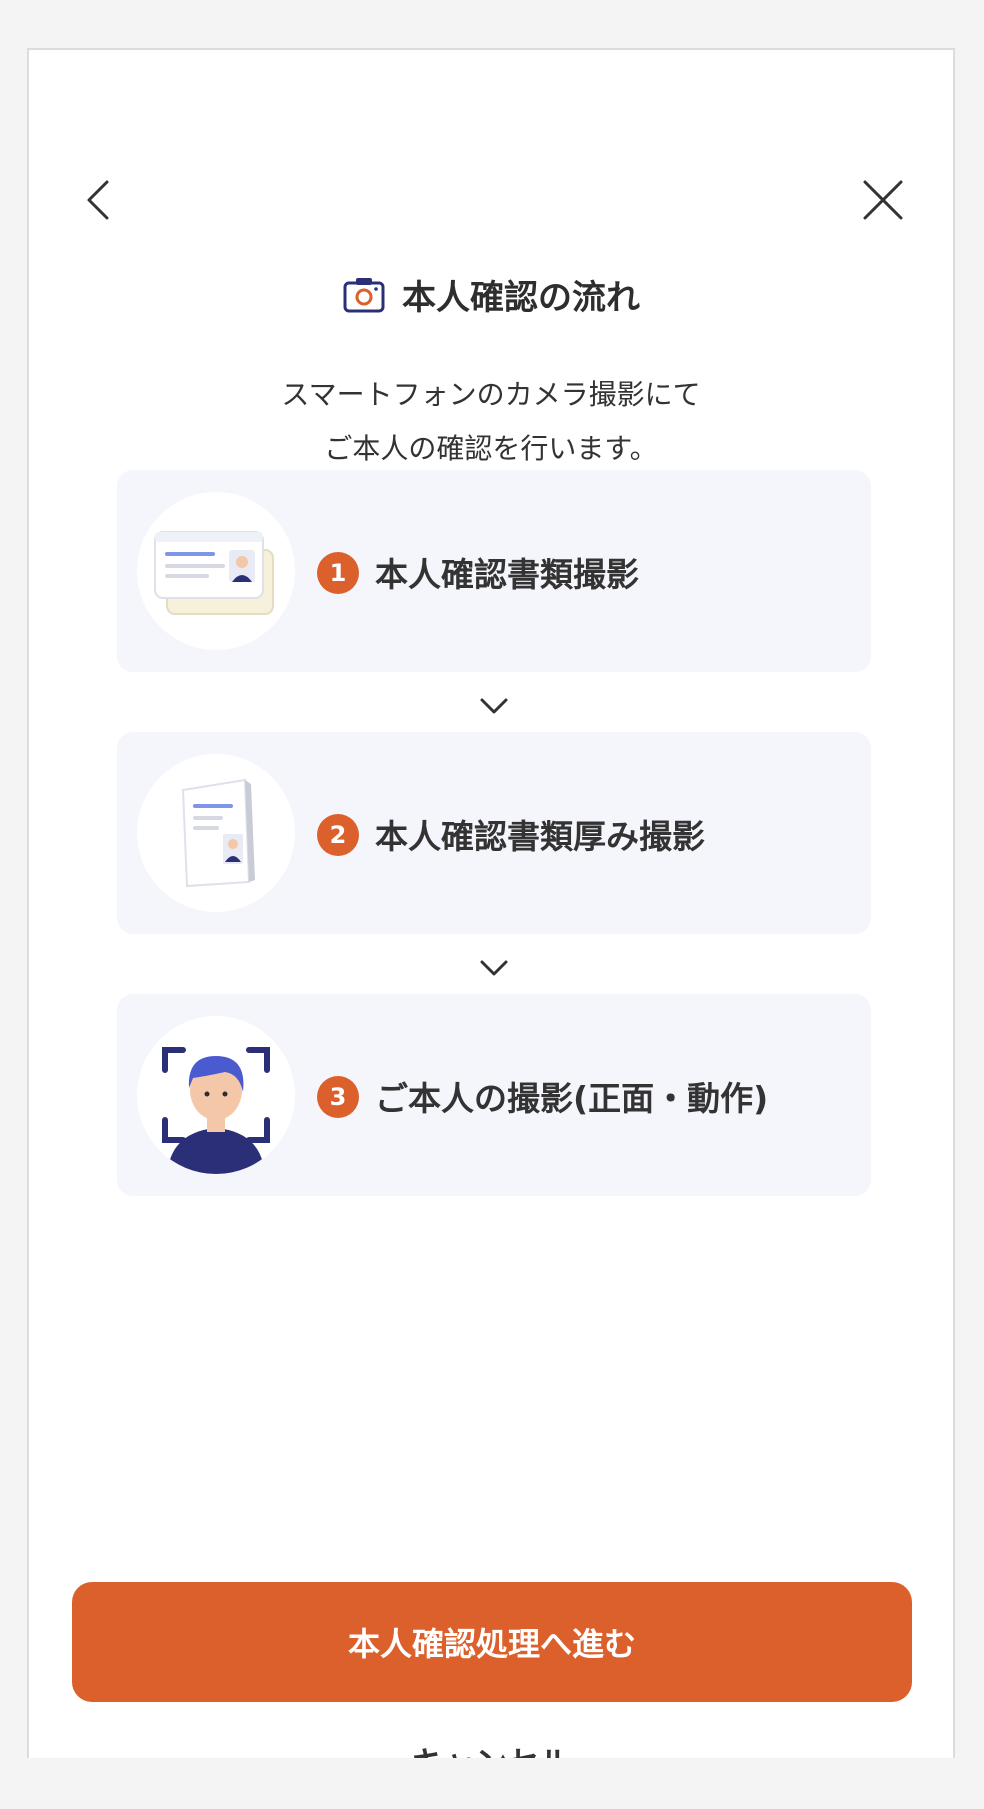  I want to click on face-scan-icon, so click(216, 1110).